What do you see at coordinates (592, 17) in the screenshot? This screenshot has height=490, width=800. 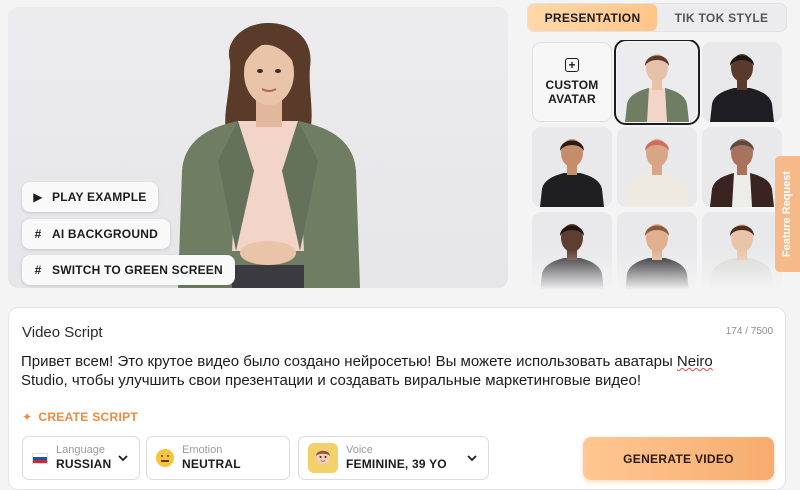 I see `tab-presentation: PRESENTATION` at bounding box center [592, 17].